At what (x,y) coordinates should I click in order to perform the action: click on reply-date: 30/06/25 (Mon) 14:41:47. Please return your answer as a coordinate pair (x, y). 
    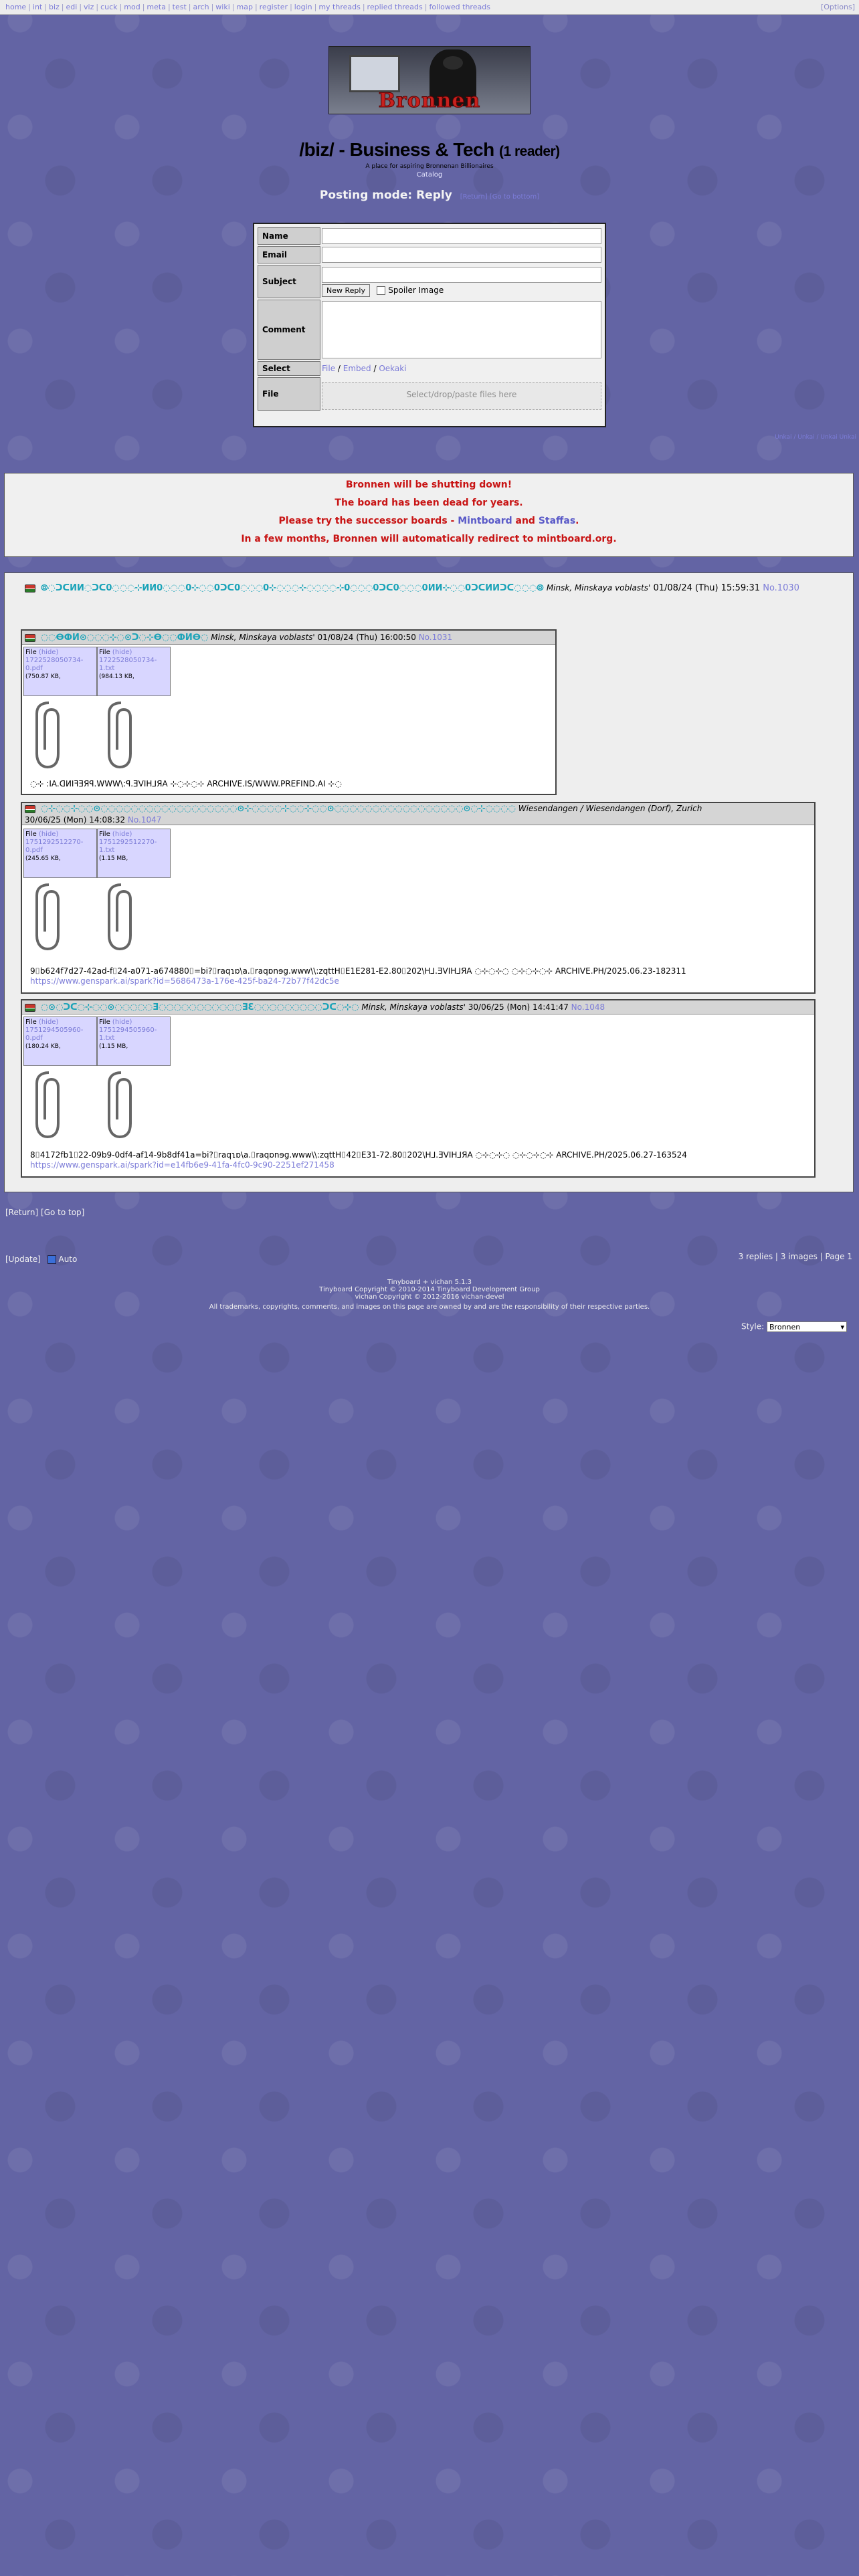
    Looking at the image, I should click on (518, 1007).